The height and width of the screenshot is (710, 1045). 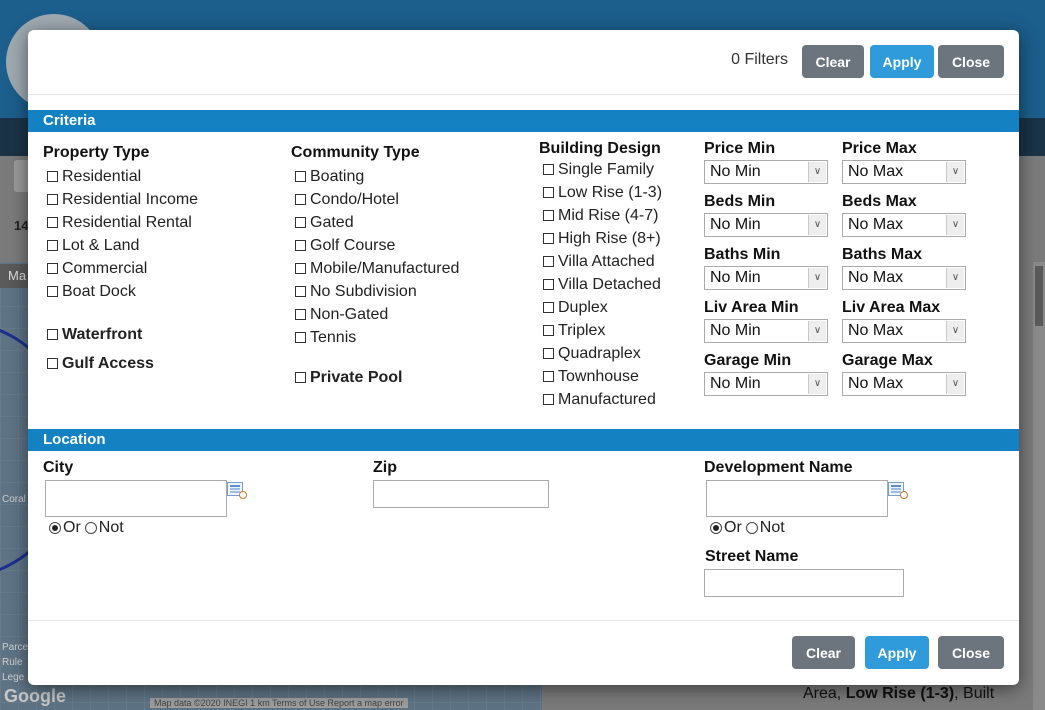 What do you see at coordinates (804, 583) in the screenshot?
I see `street-name-input` at bounding box center [804, 583].